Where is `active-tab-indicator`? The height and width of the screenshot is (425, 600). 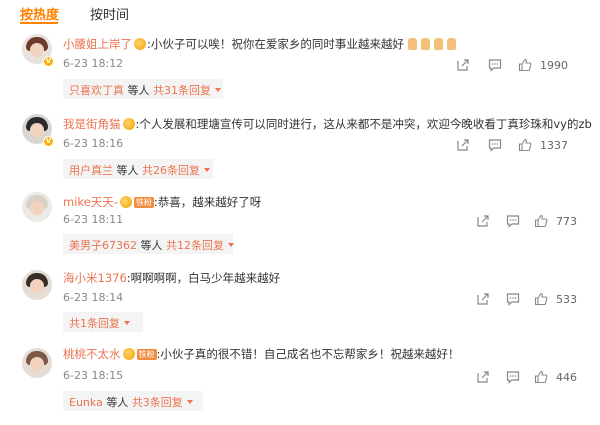 active-tab-indicator is located at coordinates (39, 23).